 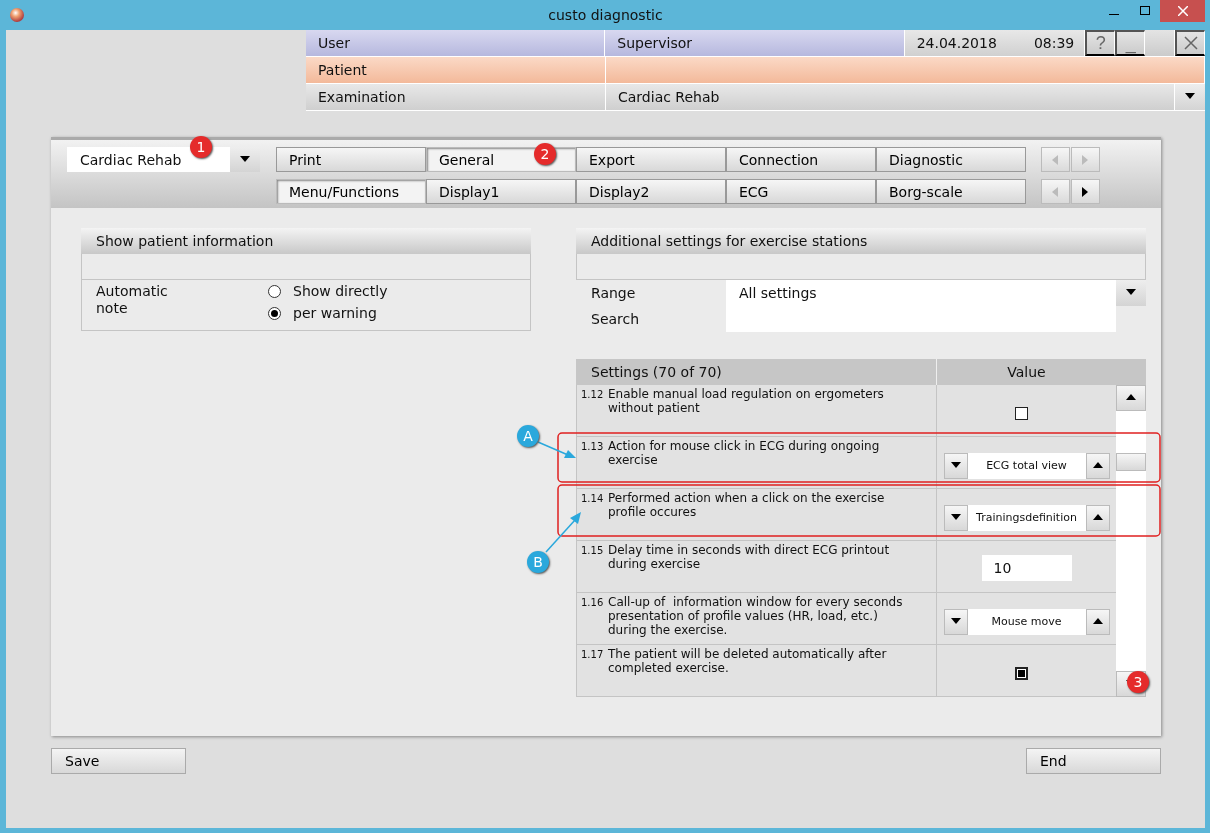 I want to click on setting-value: Trainingsdefinition, so click(x=1026, y=517).